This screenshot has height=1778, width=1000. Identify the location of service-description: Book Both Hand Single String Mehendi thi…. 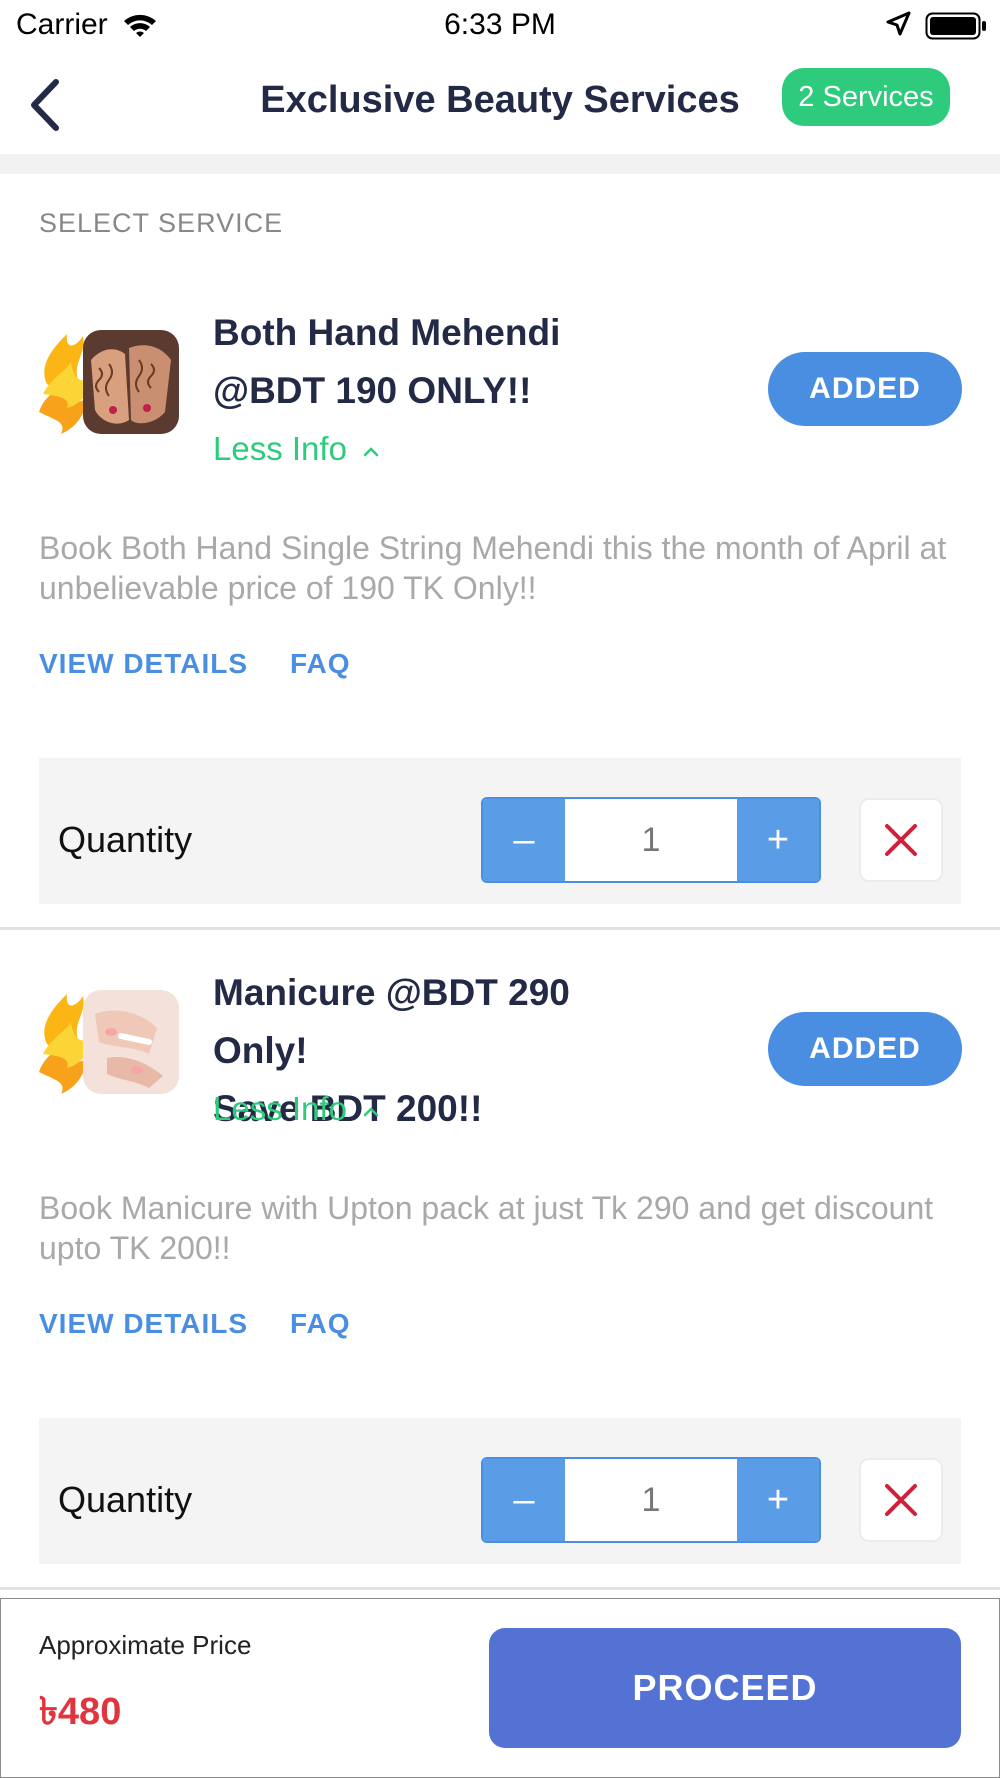
(493, 568).